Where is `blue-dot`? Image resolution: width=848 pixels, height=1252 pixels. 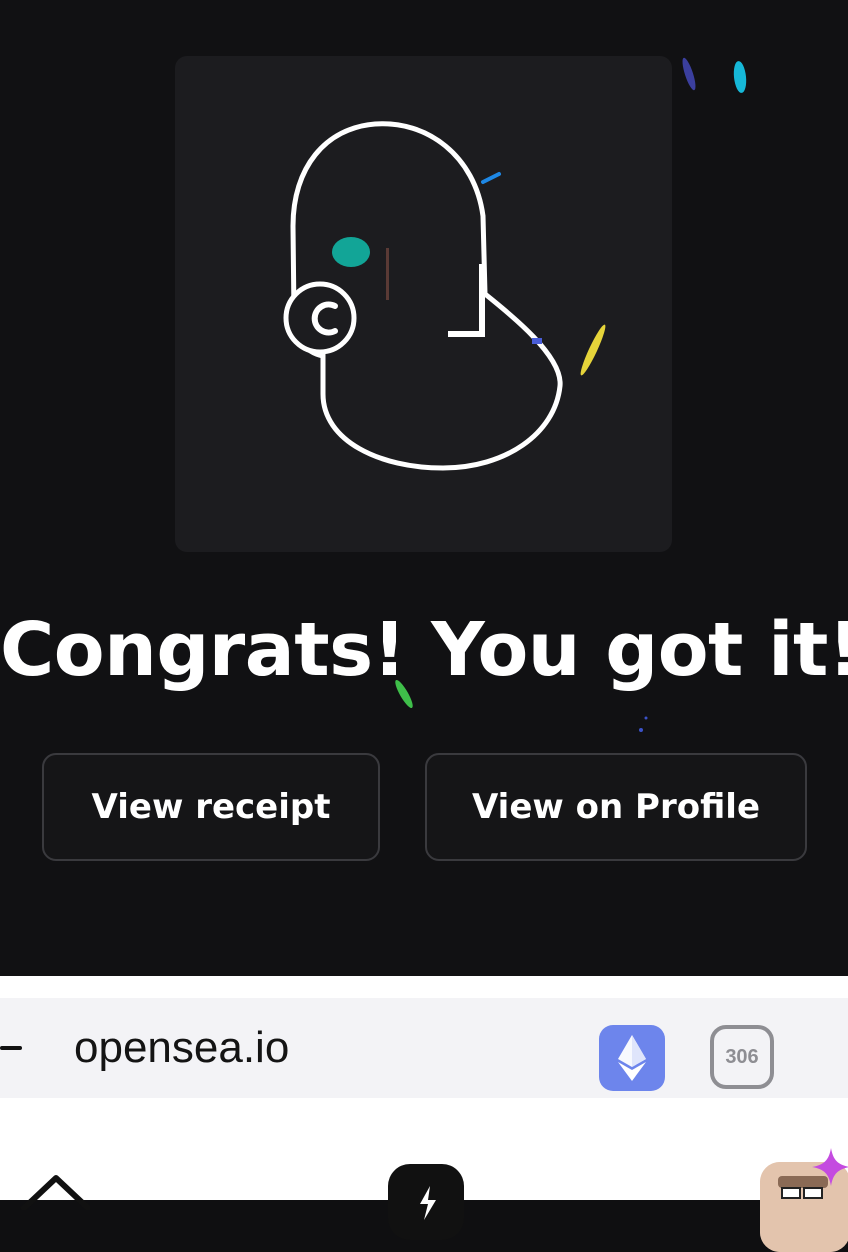
blue-dot is located at coordinates (537, 341).